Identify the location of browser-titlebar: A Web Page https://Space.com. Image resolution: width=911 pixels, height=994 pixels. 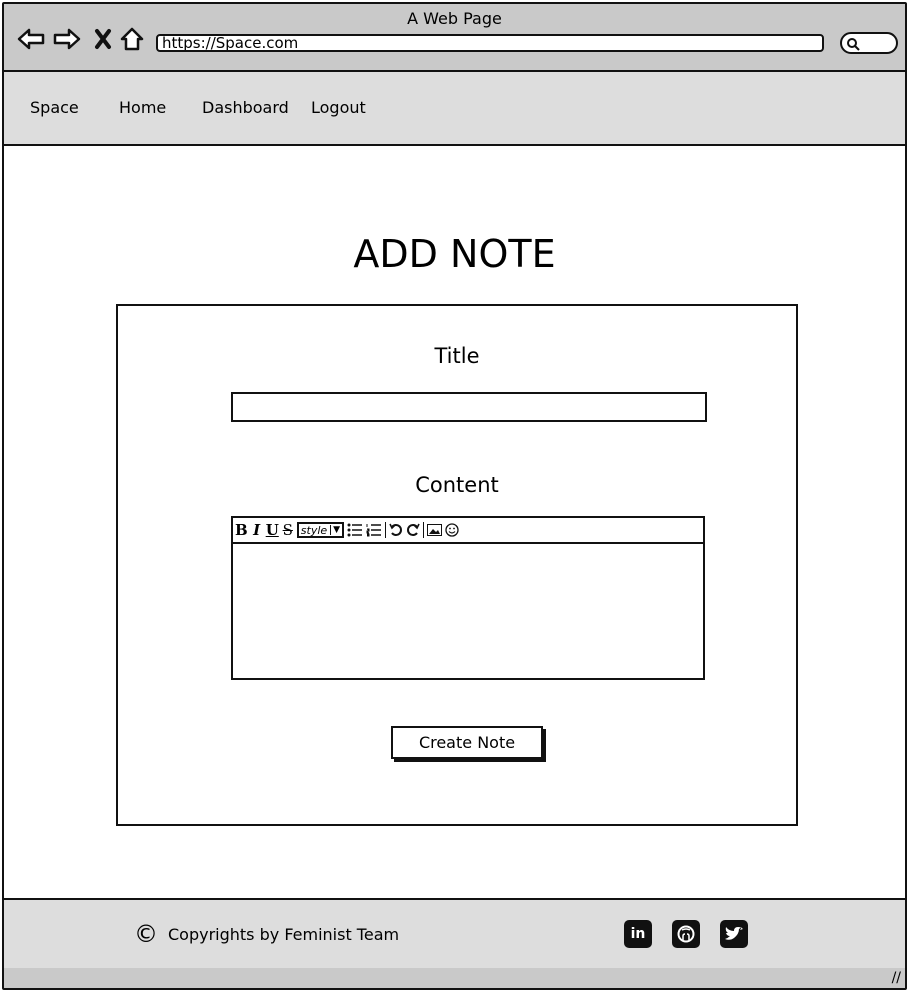
(454, 38).